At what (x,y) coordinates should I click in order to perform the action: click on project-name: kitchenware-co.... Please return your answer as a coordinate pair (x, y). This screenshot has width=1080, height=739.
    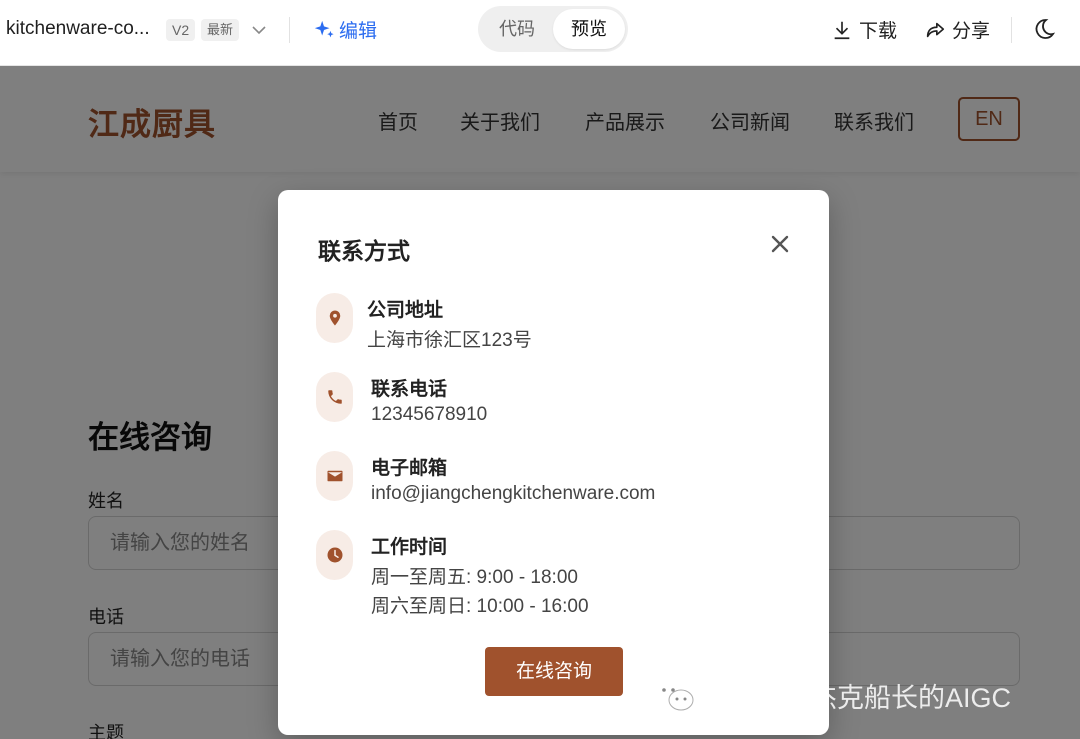
    Looking at the image, I should click on (78, 29).